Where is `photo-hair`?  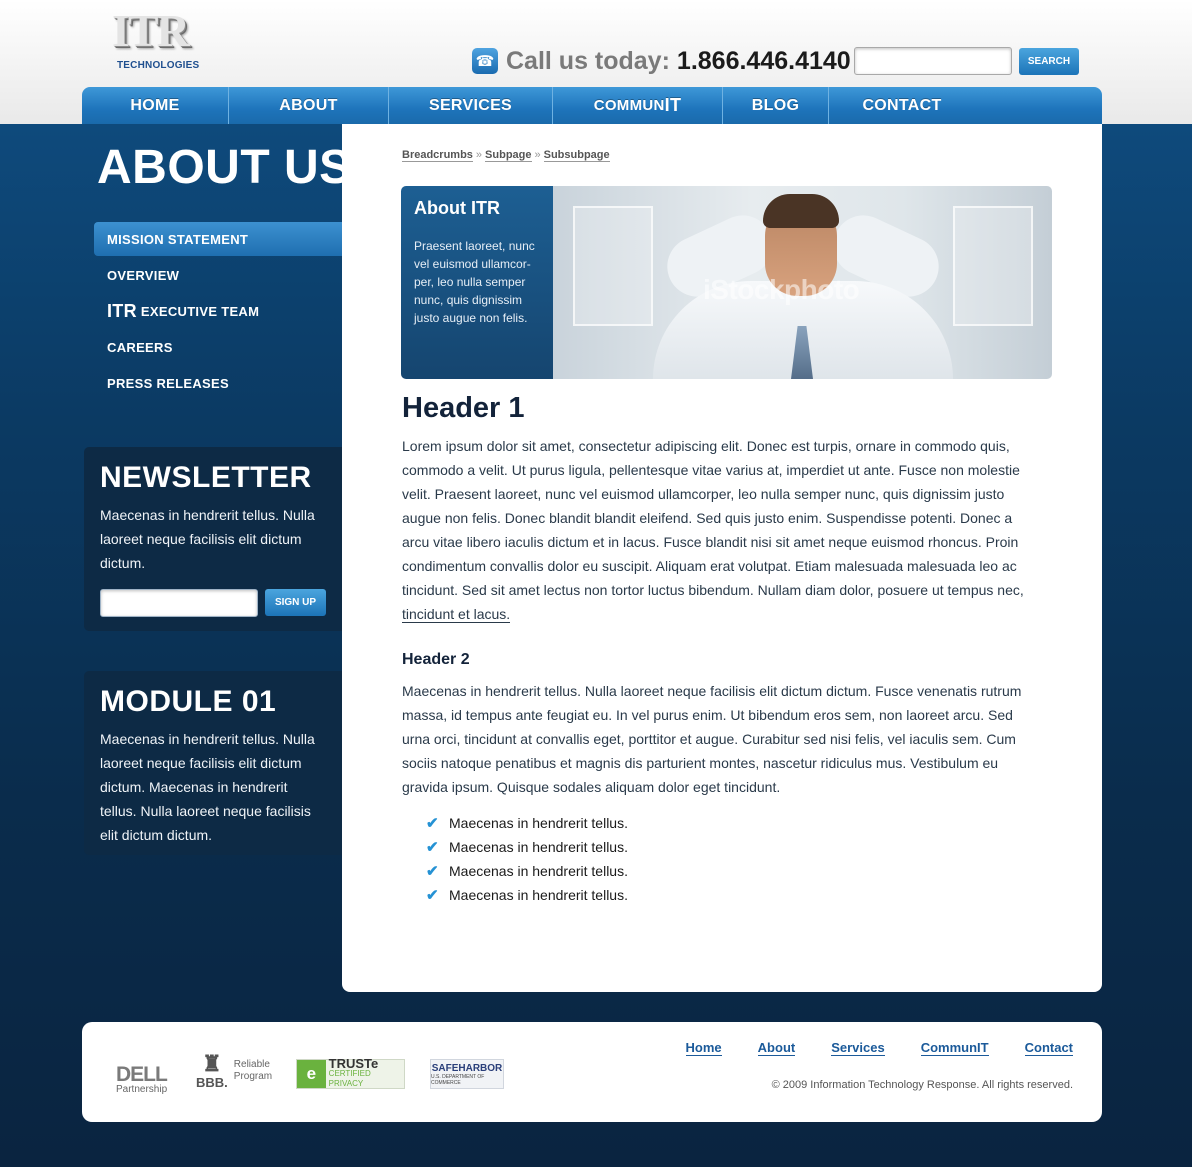
photo-hair is located at coordinates (801, 211).